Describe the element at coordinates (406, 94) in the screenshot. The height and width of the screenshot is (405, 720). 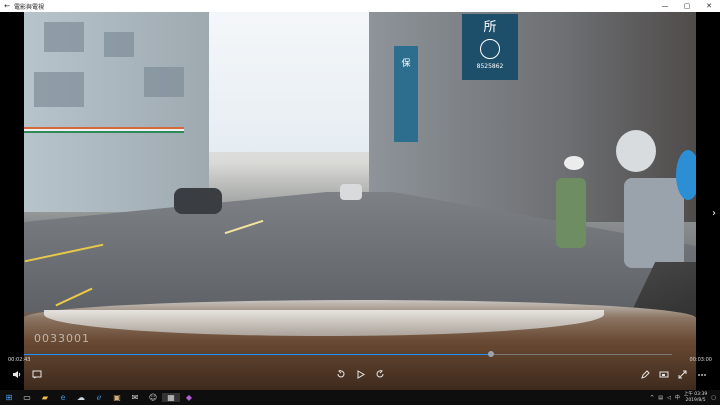
I see `vertical-sign: 保` at that location.